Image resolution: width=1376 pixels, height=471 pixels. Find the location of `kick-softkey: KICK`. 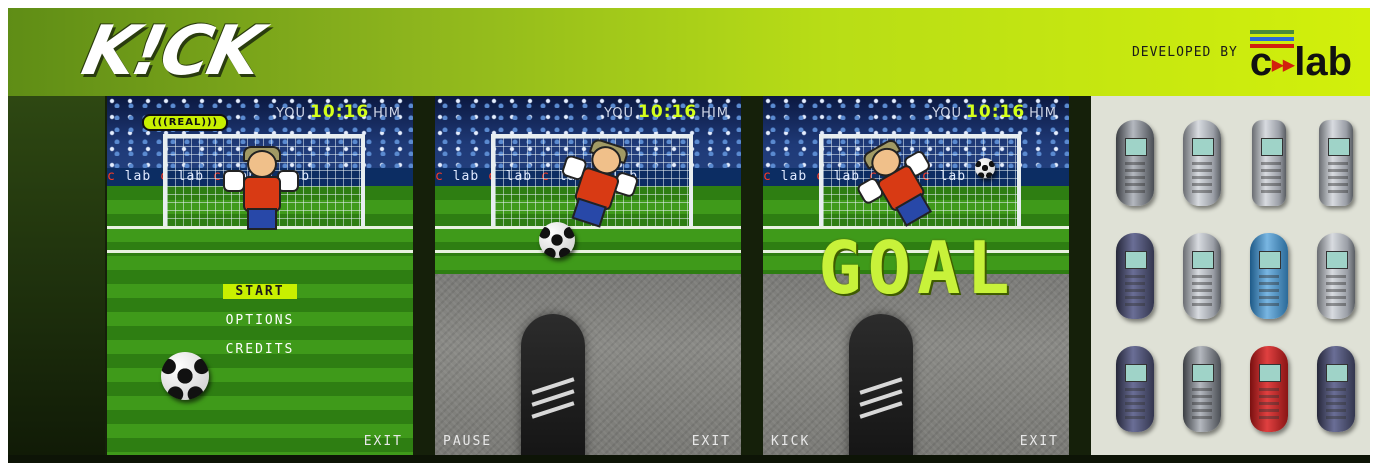

kick-softkey: KICK is located at coordinates (790, 441).